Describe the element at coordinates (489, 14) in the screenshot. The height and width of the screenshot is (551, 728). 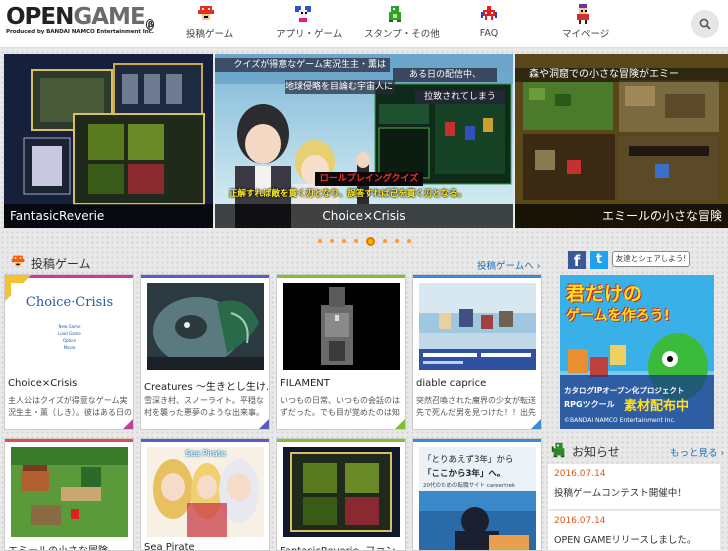
I see `pixel-invader-icon` at that location.